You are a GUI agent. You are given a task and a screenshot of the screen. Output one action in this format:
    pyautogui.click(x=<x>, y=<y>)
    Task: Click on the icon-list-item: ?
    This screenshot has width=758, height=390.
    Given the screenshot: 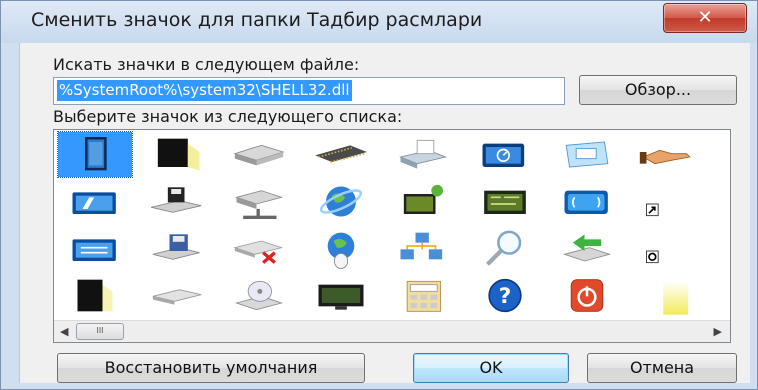 What is the action you would take?
    pyautogui.click(x=505, y=295)
    